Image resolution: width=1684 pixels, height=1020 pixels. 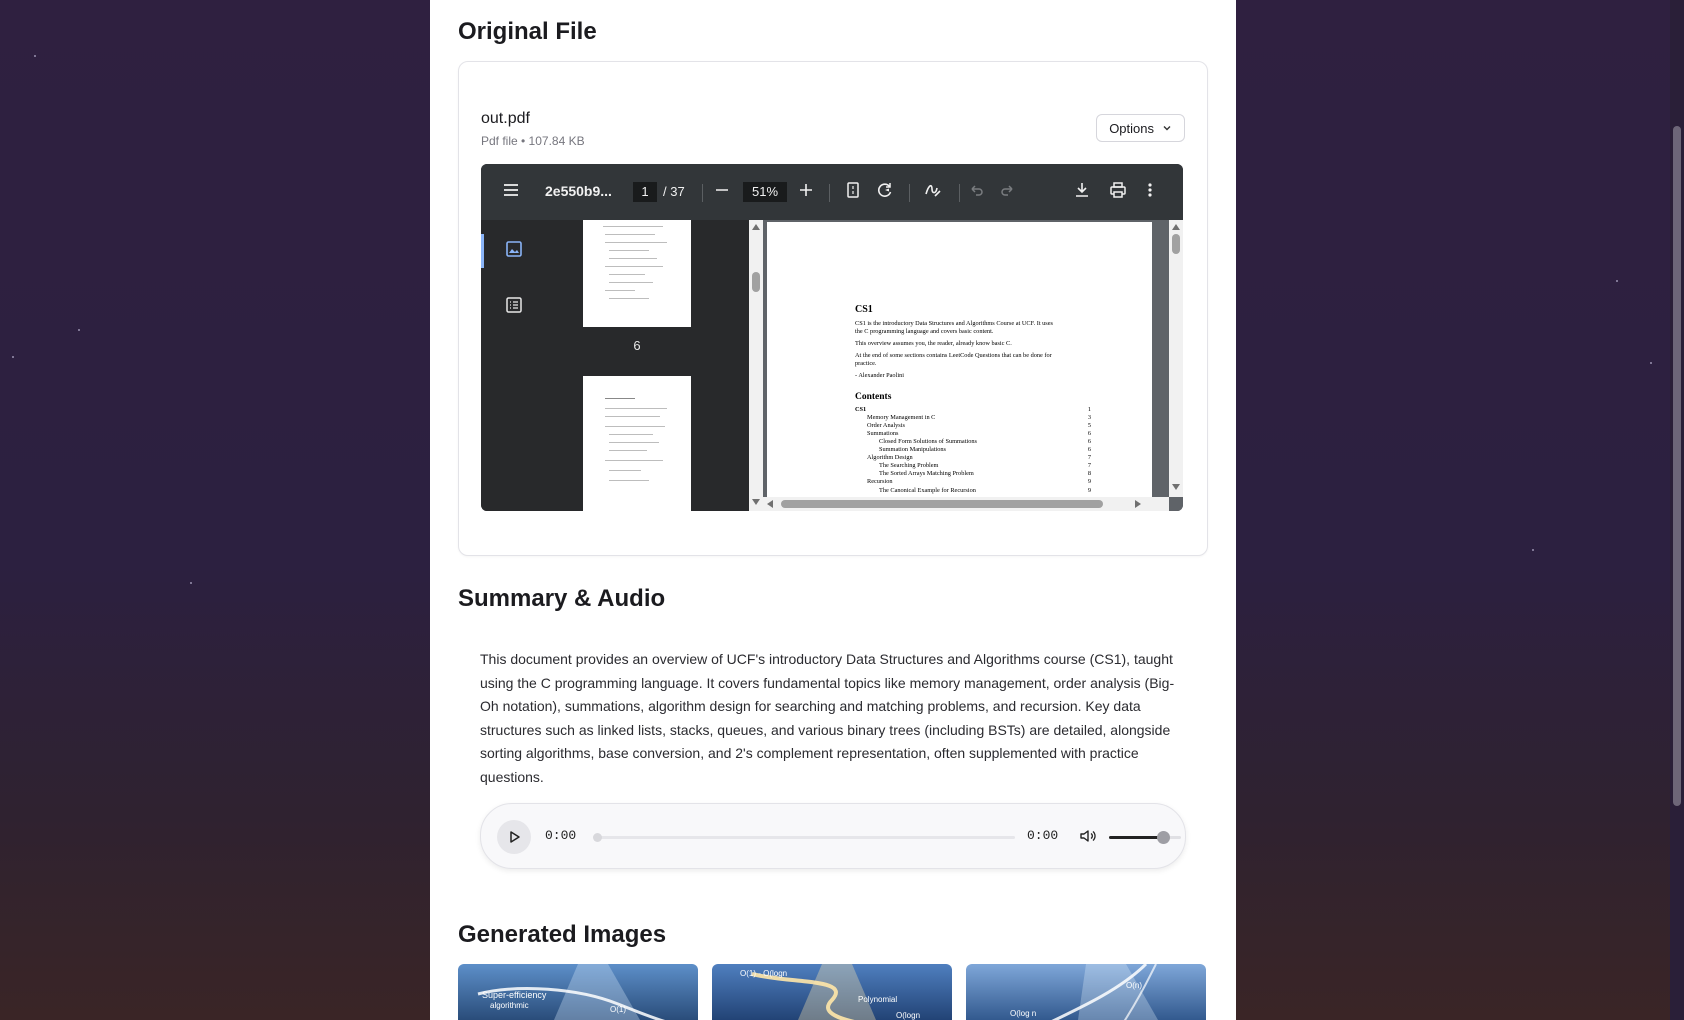 I want to click on toc-label: Summation Manipulations, so click(x=912, y=449).